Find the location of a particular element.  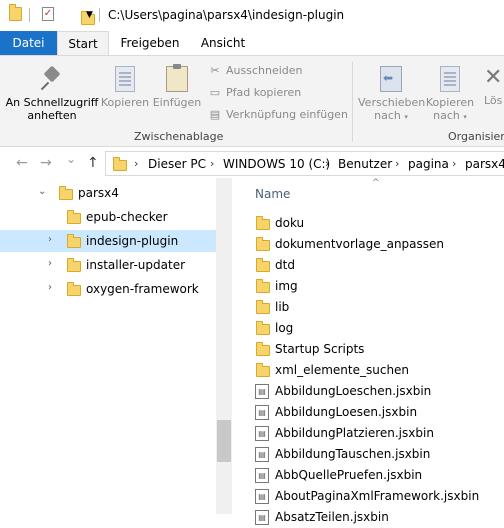

tab-start: Start is located at coordinates (83, 43).